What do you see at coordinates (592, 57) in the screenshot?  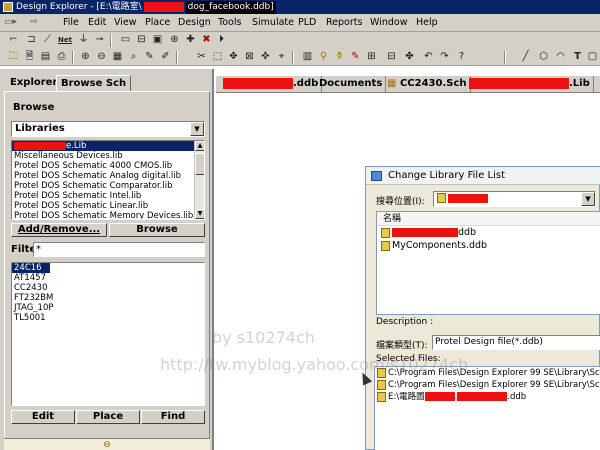 I see `image-icon: ▢` at bounding box center [592, 57].